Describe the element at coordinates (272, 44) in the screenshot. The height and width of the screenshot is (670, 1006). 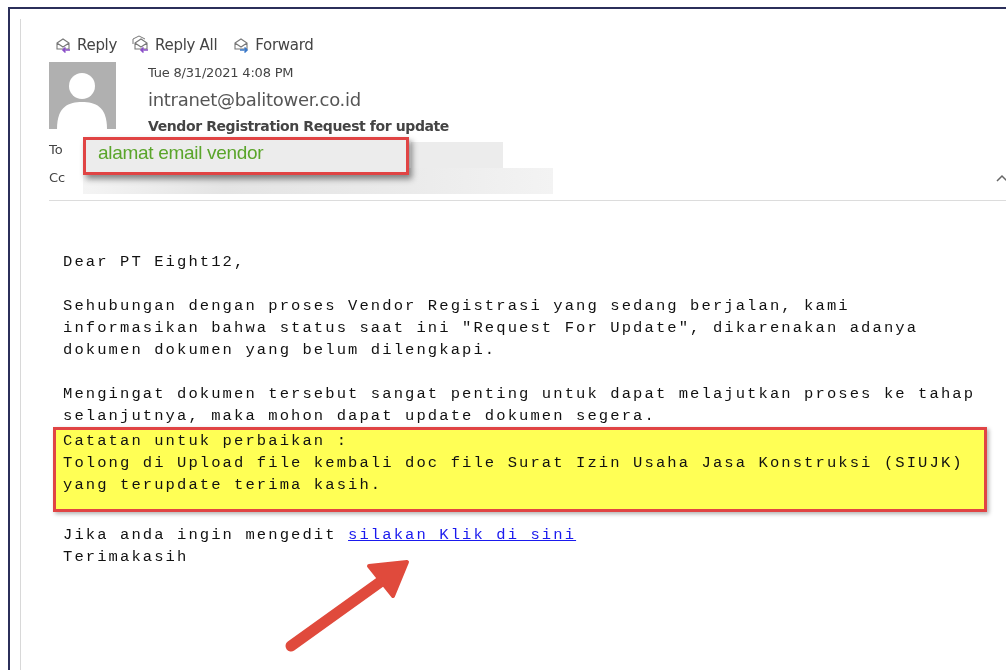
I see `toolbar-button: Forward` at that location.